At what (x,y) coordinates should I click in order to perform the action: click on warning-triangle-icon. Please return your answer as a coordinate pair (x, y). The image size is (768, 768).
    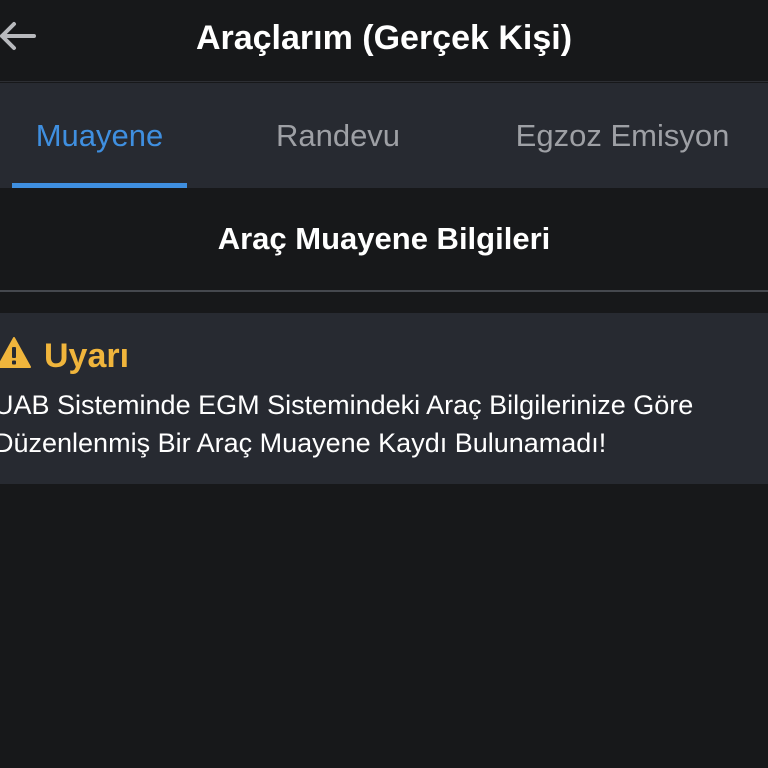
    Looking at the image, I should click on (15, 352).